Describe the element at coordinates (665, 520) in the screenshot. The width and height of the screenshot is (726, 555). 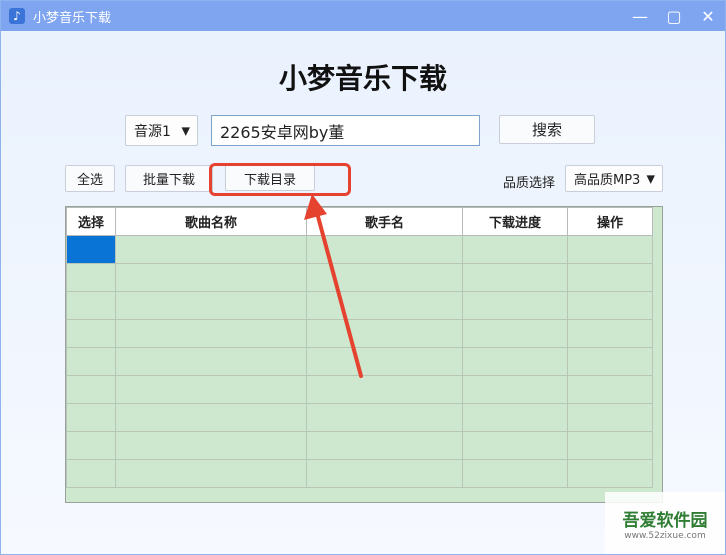
I see `watermark-text: 吾爱软件园` at that location.